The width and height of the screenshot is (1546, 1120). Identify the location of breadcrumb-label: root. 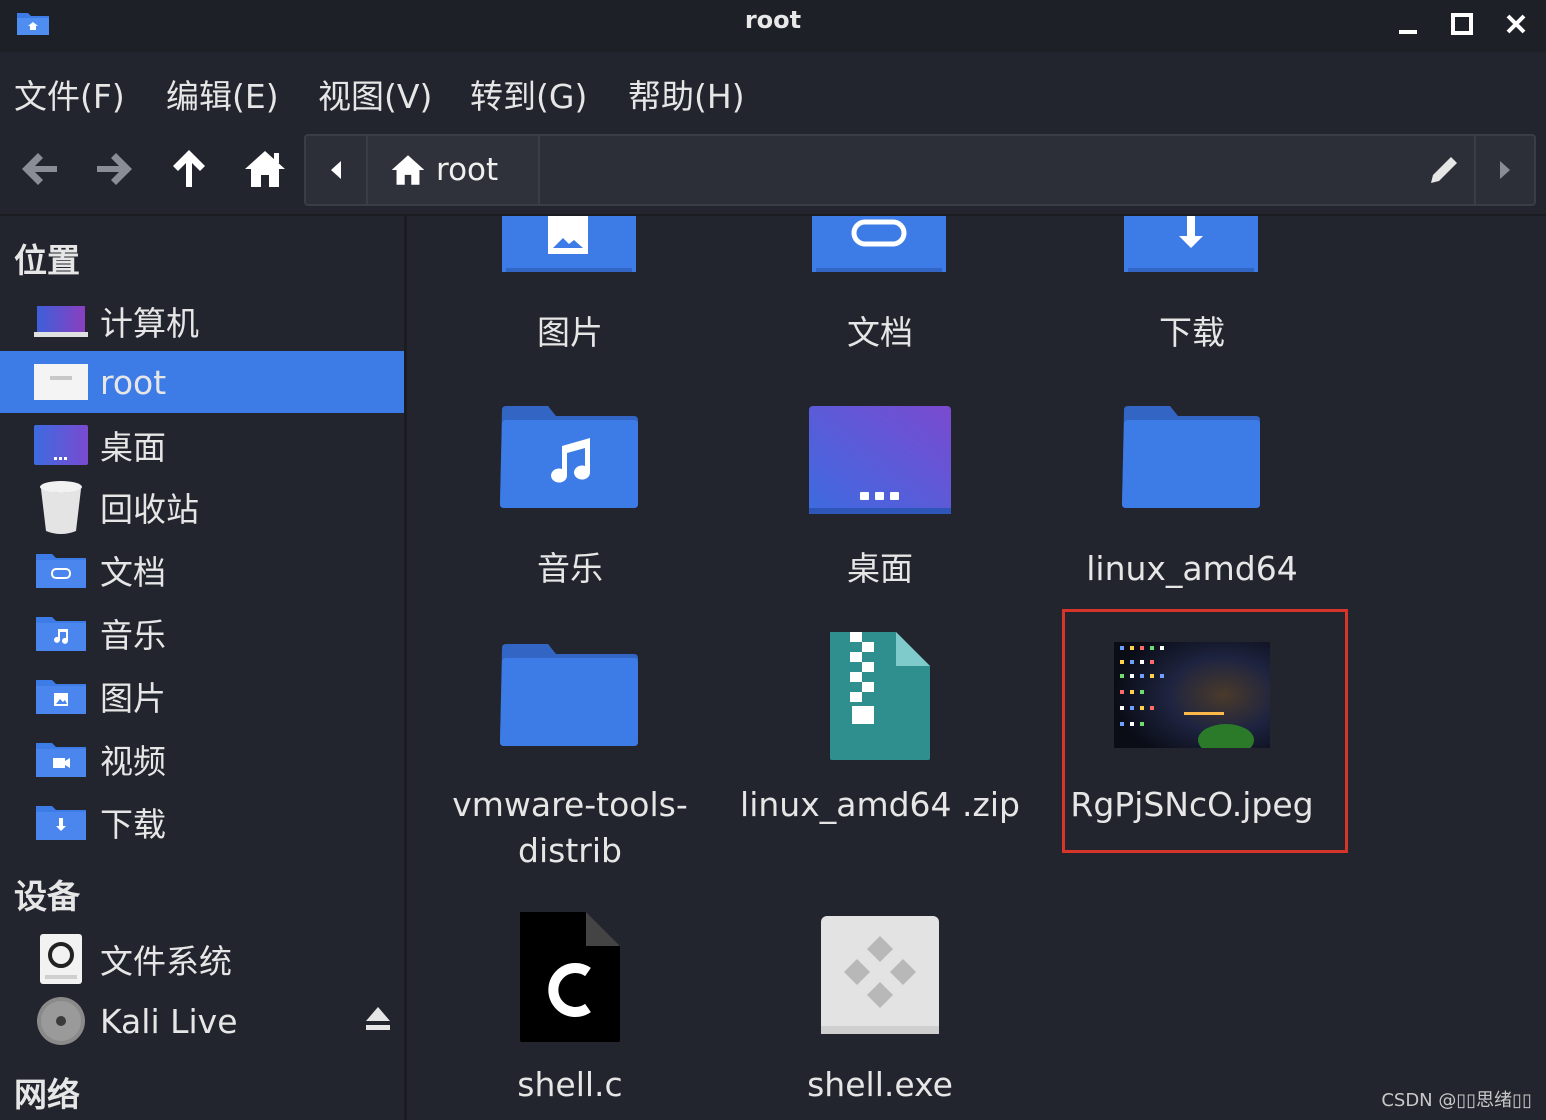
(467, 170).